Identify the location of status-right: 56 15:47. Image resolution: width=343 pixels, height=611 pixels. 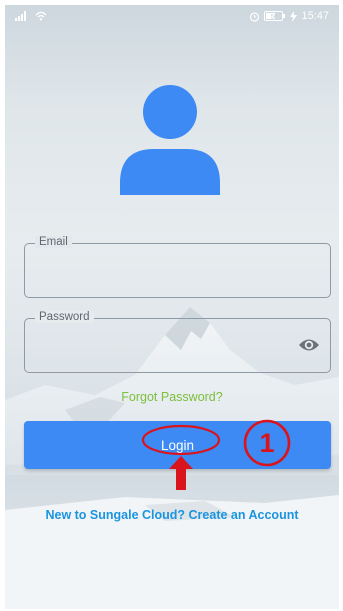
(289, 16).